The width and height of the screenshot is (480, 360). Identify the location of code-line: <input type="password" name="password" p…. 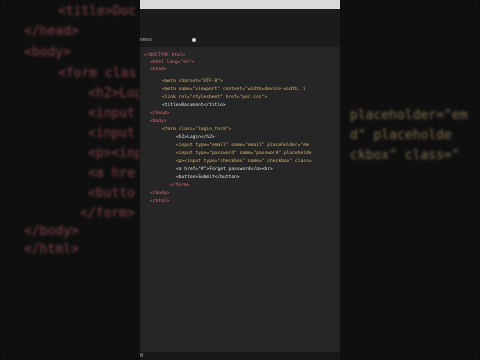
(244, 153).